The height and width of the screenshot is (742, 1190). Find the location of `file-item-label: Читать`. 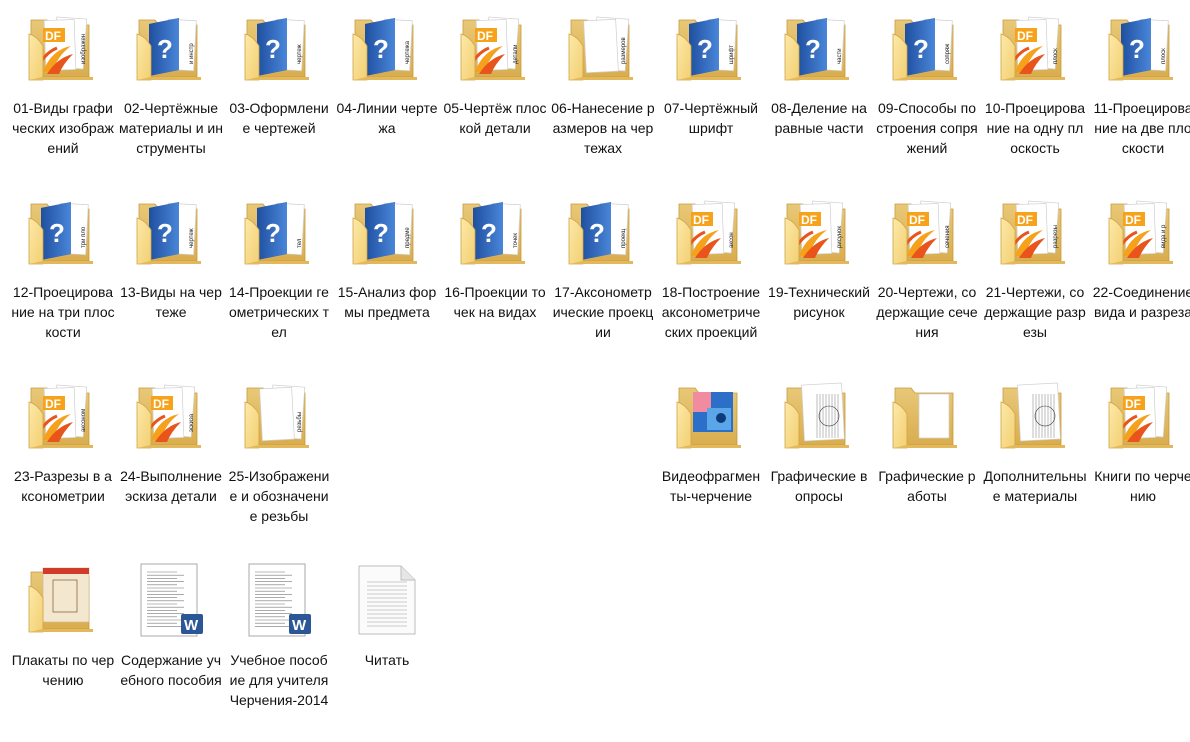

file-item-label: Читать is located at coordinates (387, 660).